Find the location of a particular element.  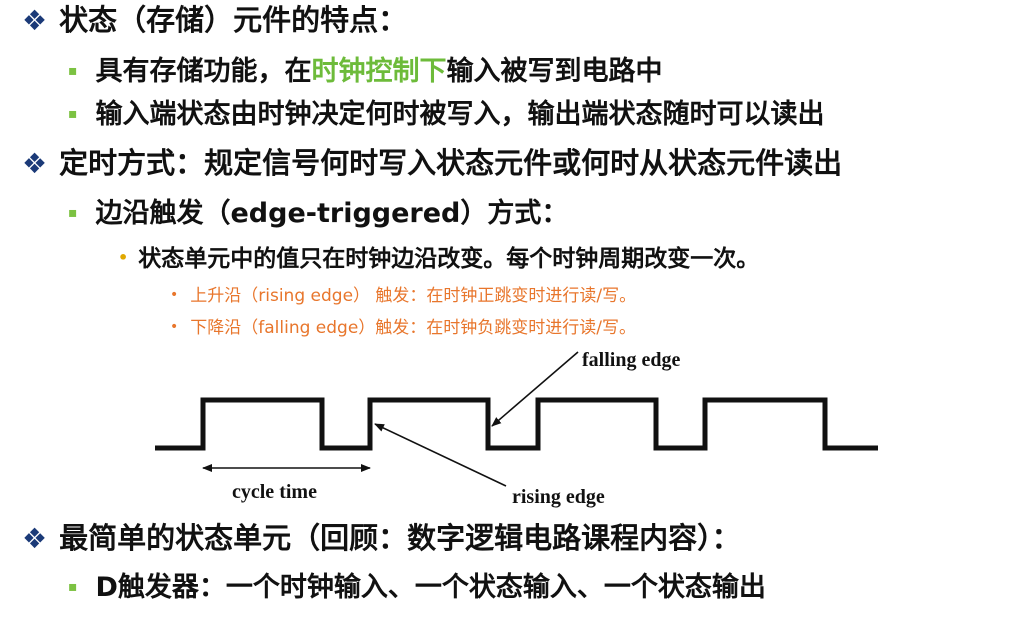

bullet-text: 状态（存储）元件的特点： is located at coordinates (233, 20).